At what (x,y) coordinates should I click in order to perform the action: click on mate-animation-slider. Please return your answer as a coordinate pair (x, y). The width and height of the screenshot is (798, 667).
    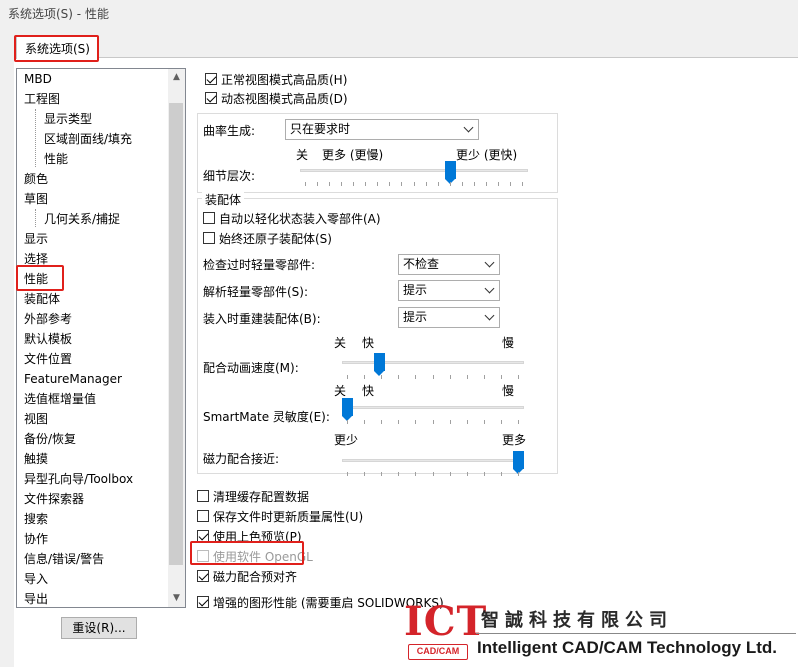
    Looking at the image, I should click on (380, 364).